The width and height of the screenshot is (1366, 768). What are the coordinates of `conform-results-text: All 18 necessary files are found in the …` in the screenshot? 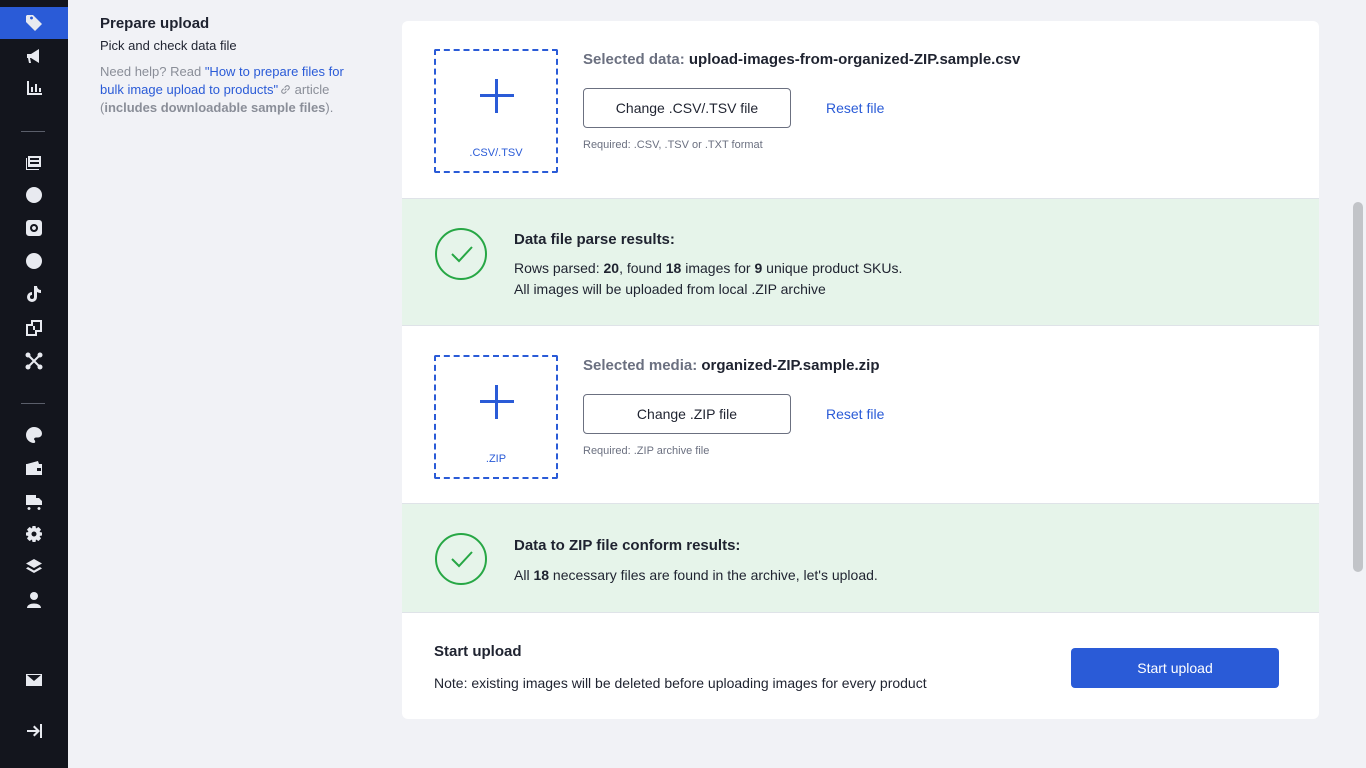 It's located at (696, 575).